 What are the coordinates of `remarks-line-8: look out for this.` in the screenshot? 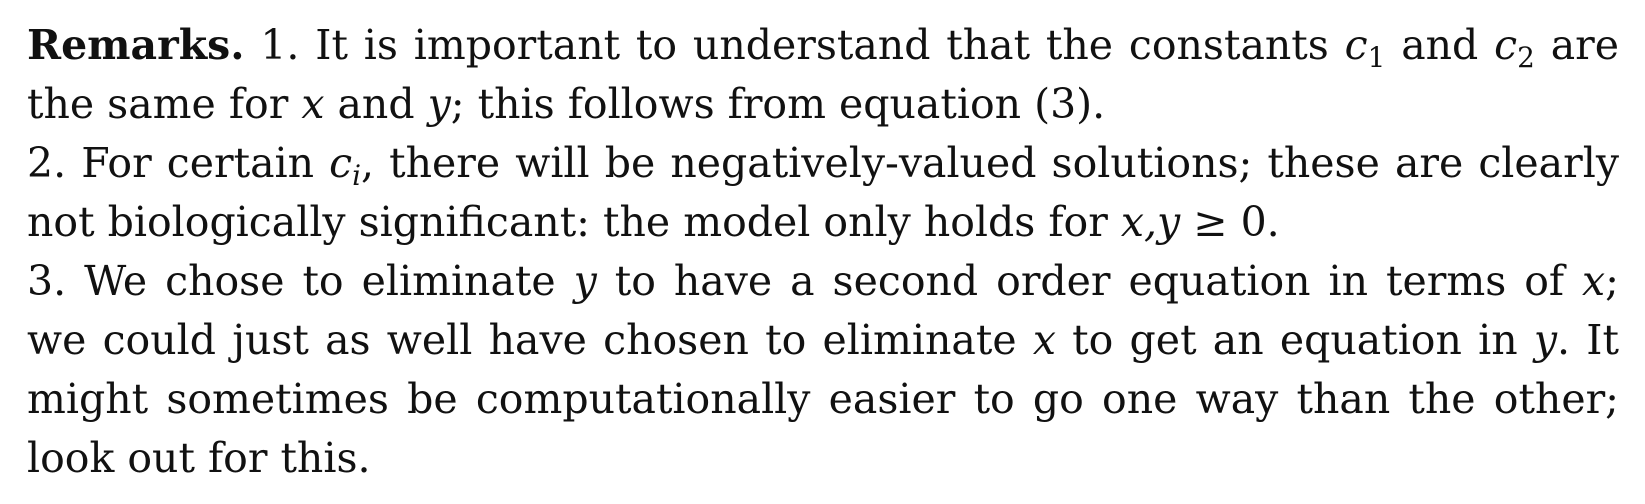 It's located at (199, 458).